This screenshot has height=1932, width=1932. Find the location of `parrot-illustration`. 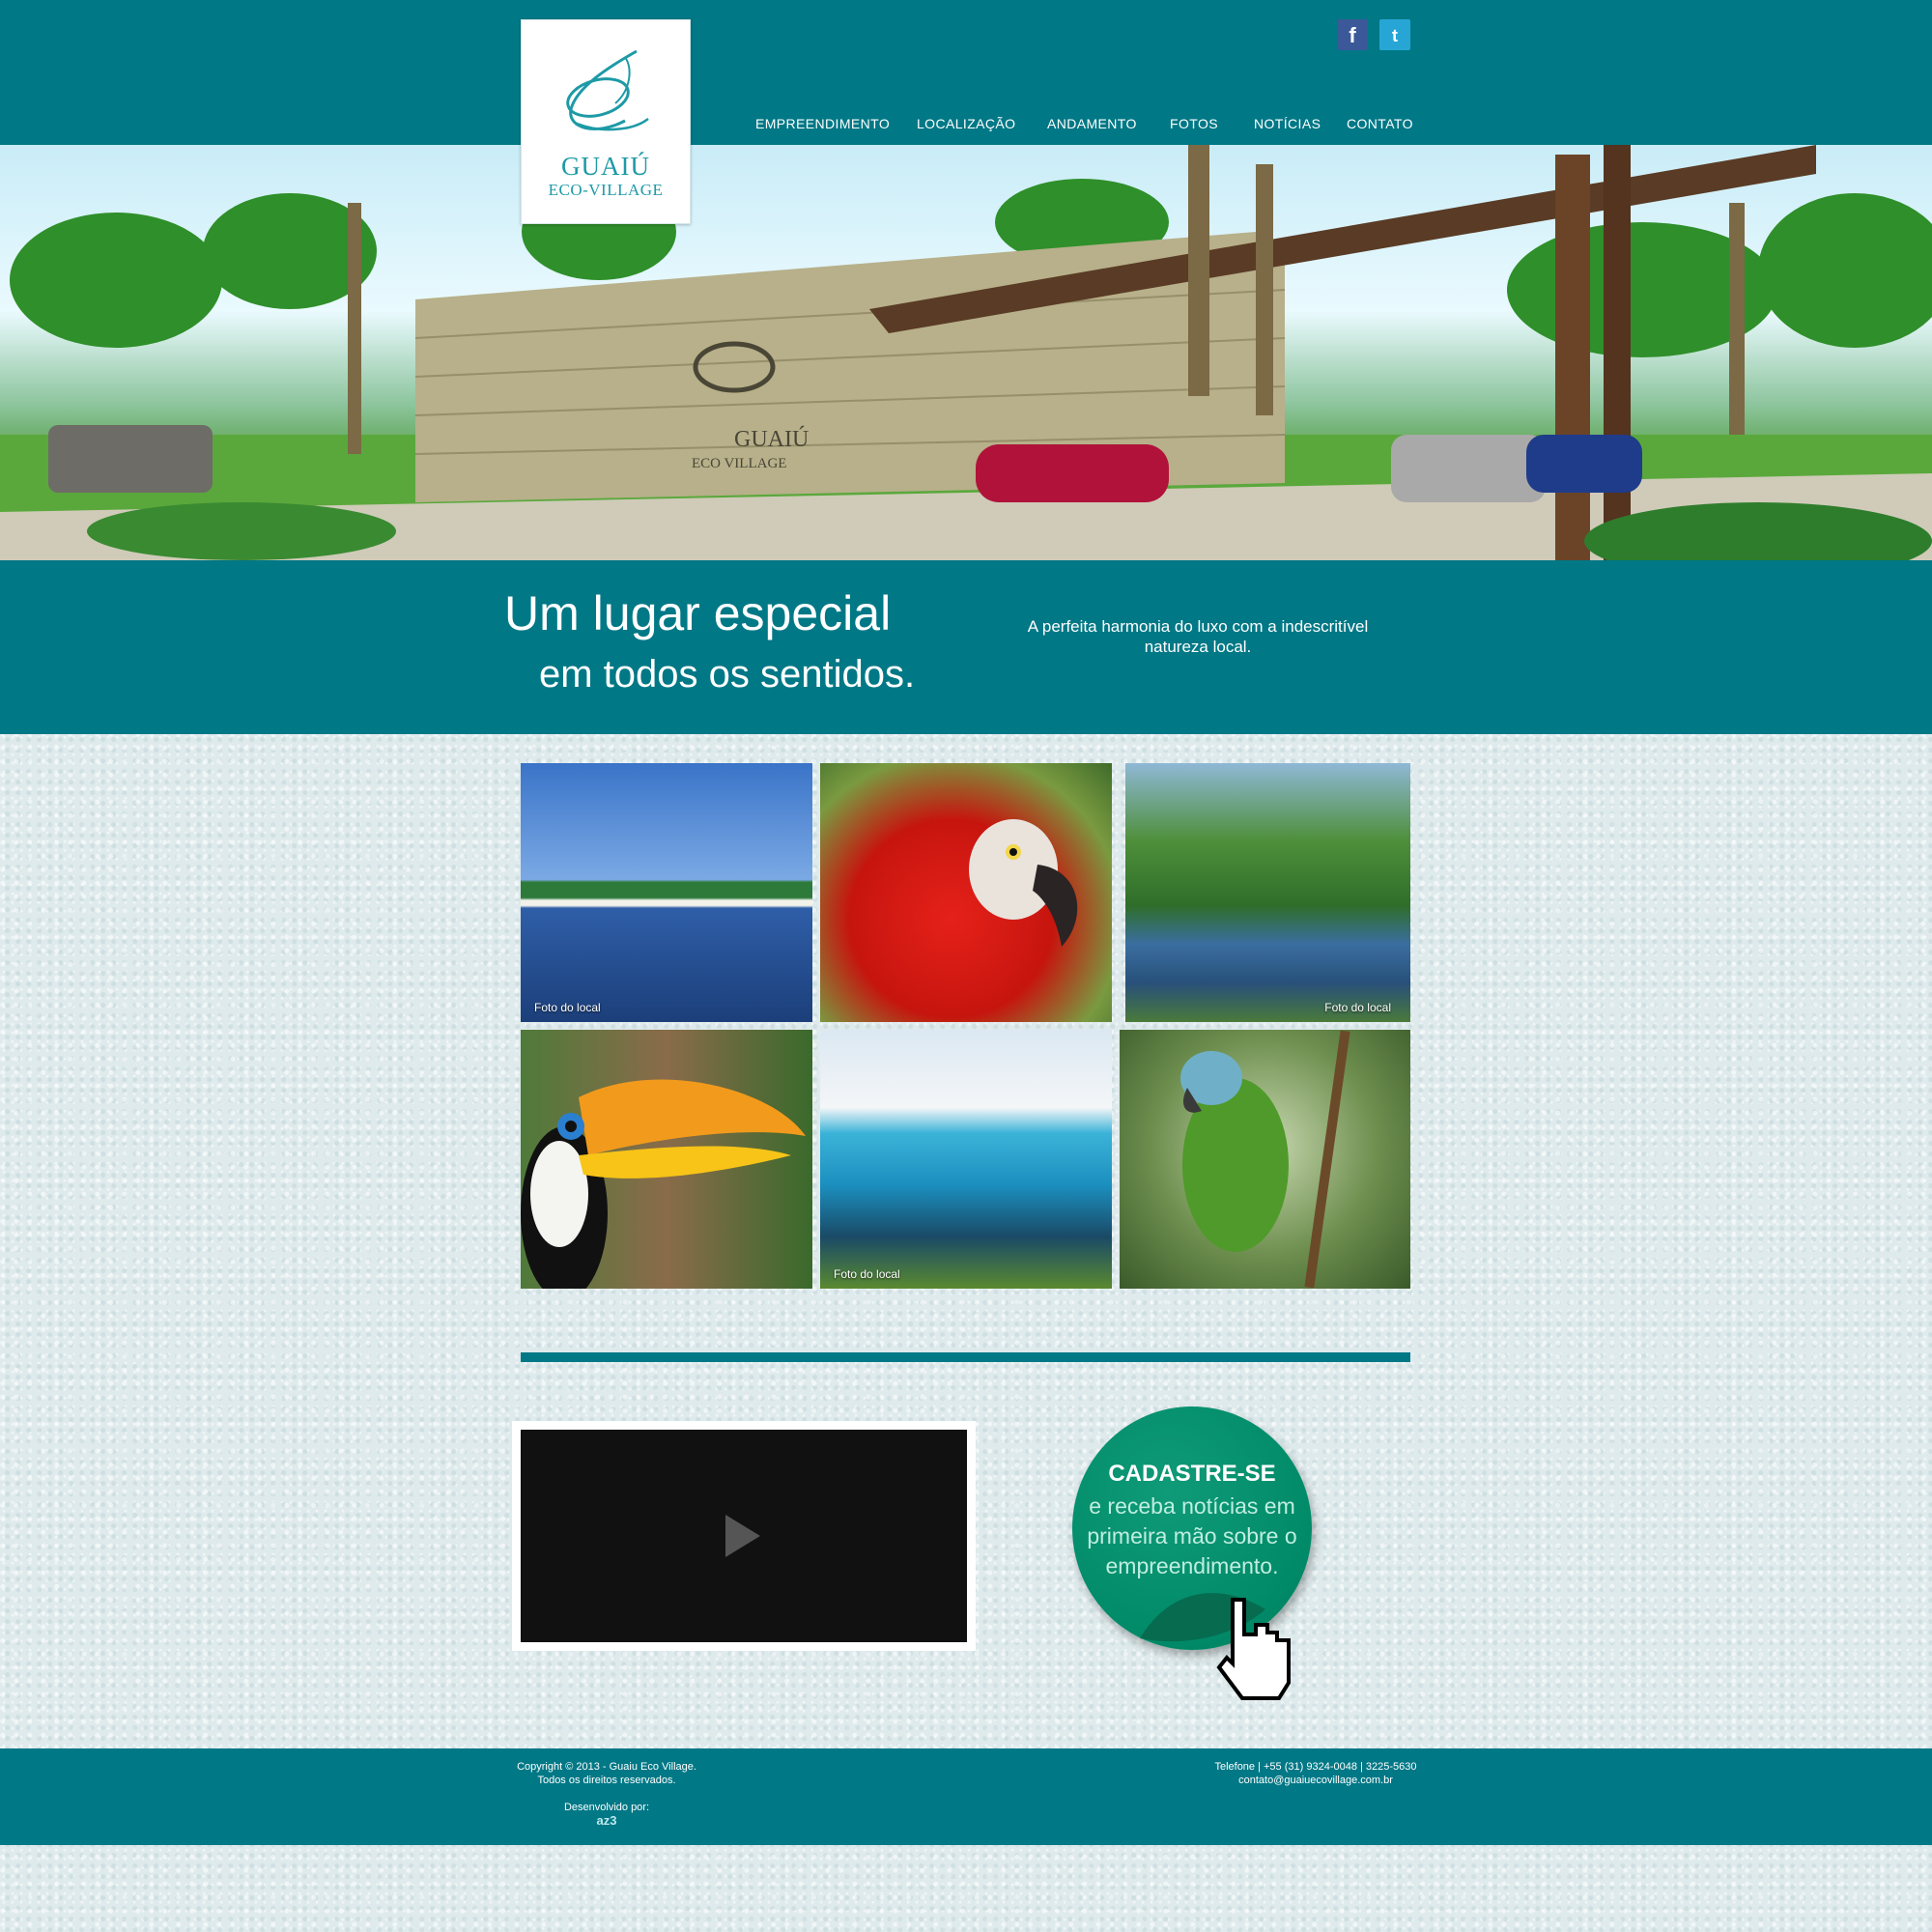

parrot-illustration is located at coordinates (1265, 1159).